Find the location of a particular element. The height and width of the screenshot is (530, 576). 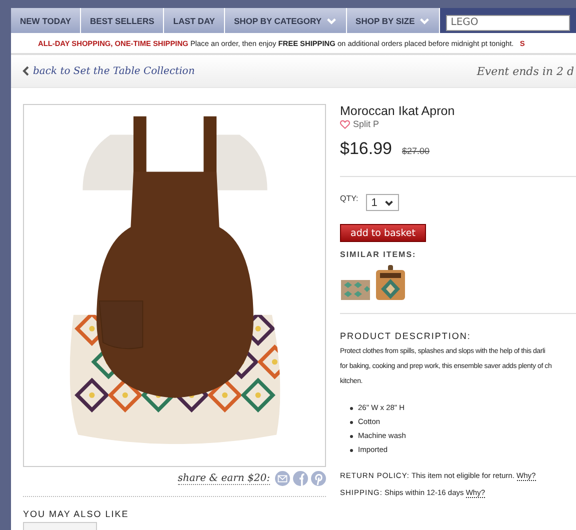

back-link: back to Set the Table Collection is located at coordinates (108, 71).